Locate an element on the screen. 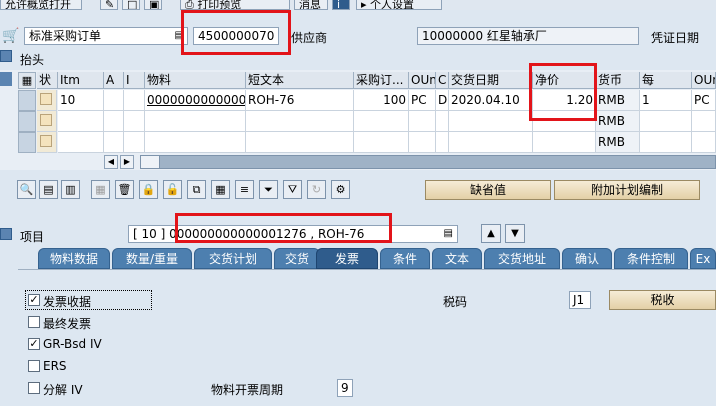 This screenshot has height=406, width=716. edit-icon: ✎ is located at coordinates (109, 5).